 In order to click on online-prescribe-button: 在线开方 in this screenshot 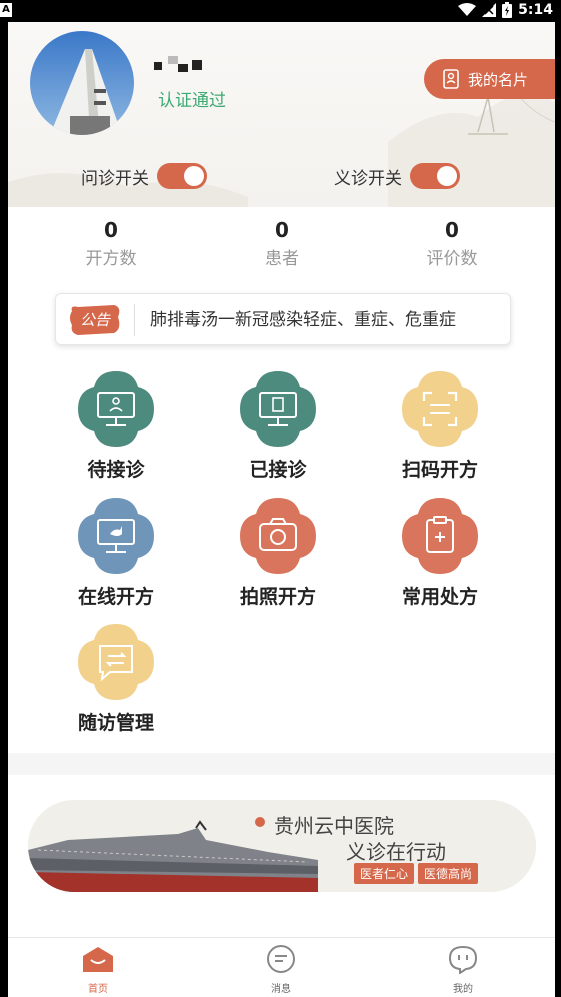, I will do `click(116, 552)`.